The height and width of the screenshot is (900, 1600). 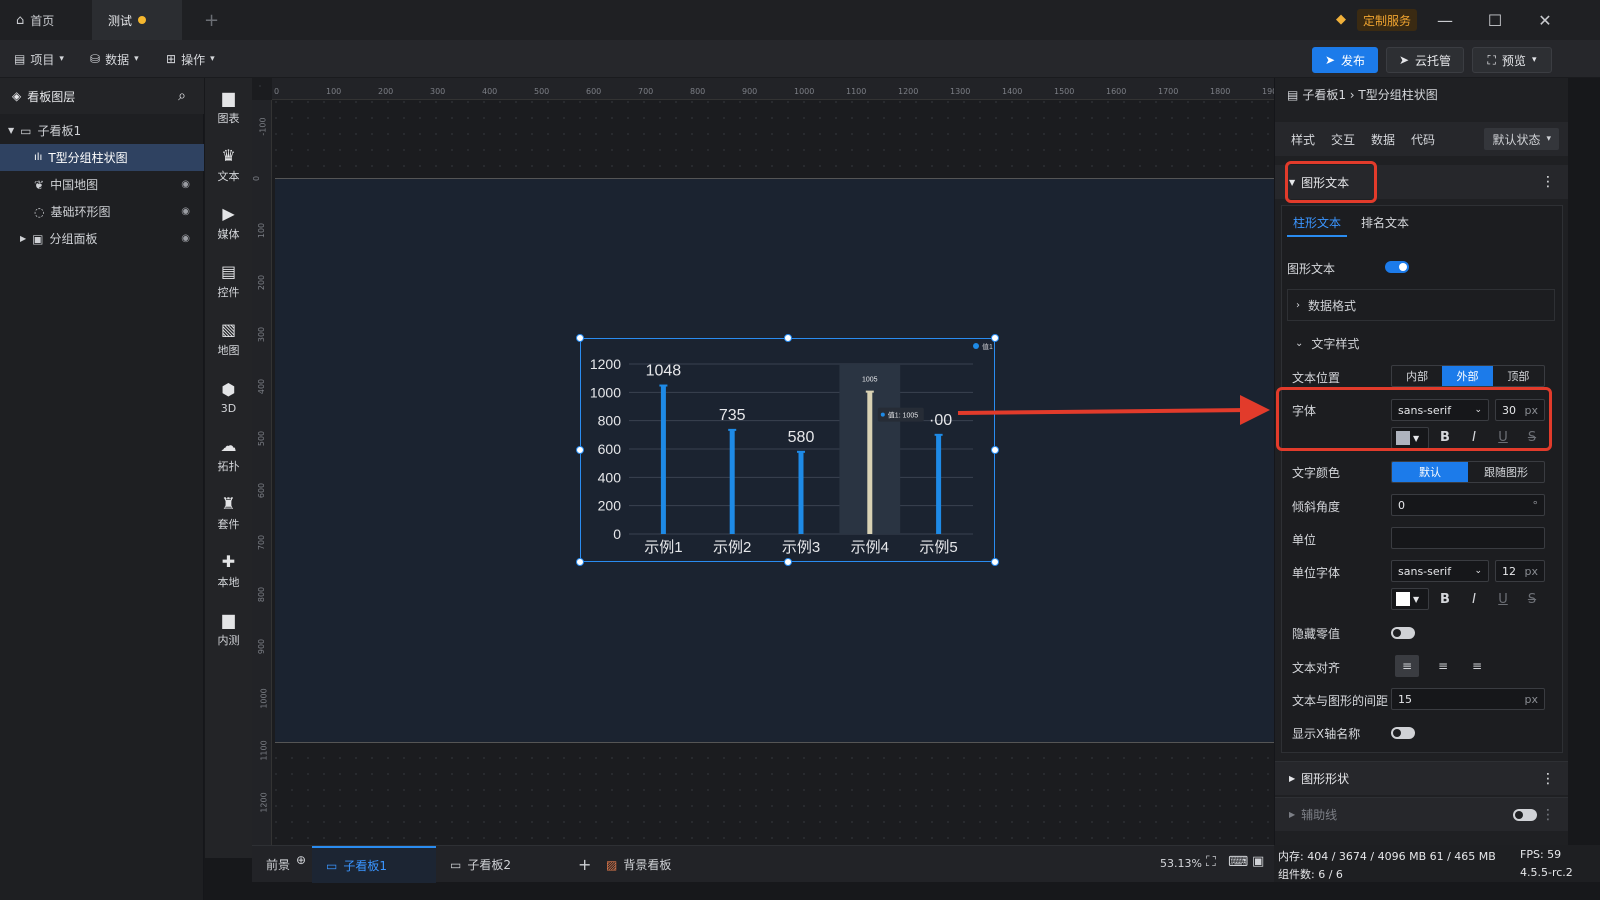 I want to click on terminal-icon: ▣, so click(x=1258, y=861).